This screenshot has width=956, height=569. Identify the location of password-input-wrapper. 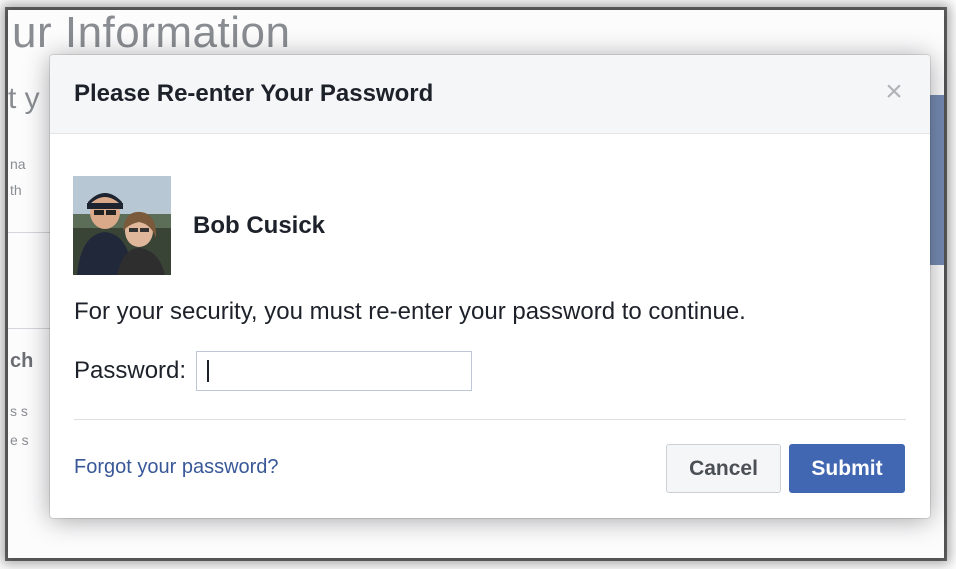
(334, 371).